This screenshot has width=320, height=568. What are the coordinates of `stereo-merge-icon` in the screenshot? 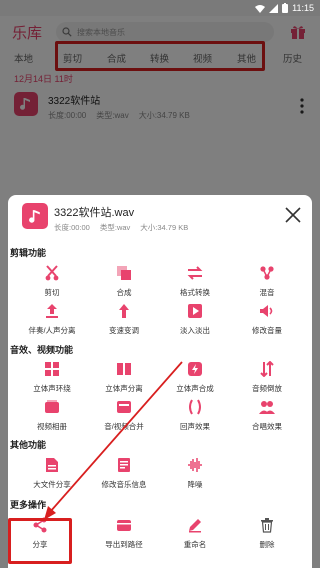 It's located at (195, 369).